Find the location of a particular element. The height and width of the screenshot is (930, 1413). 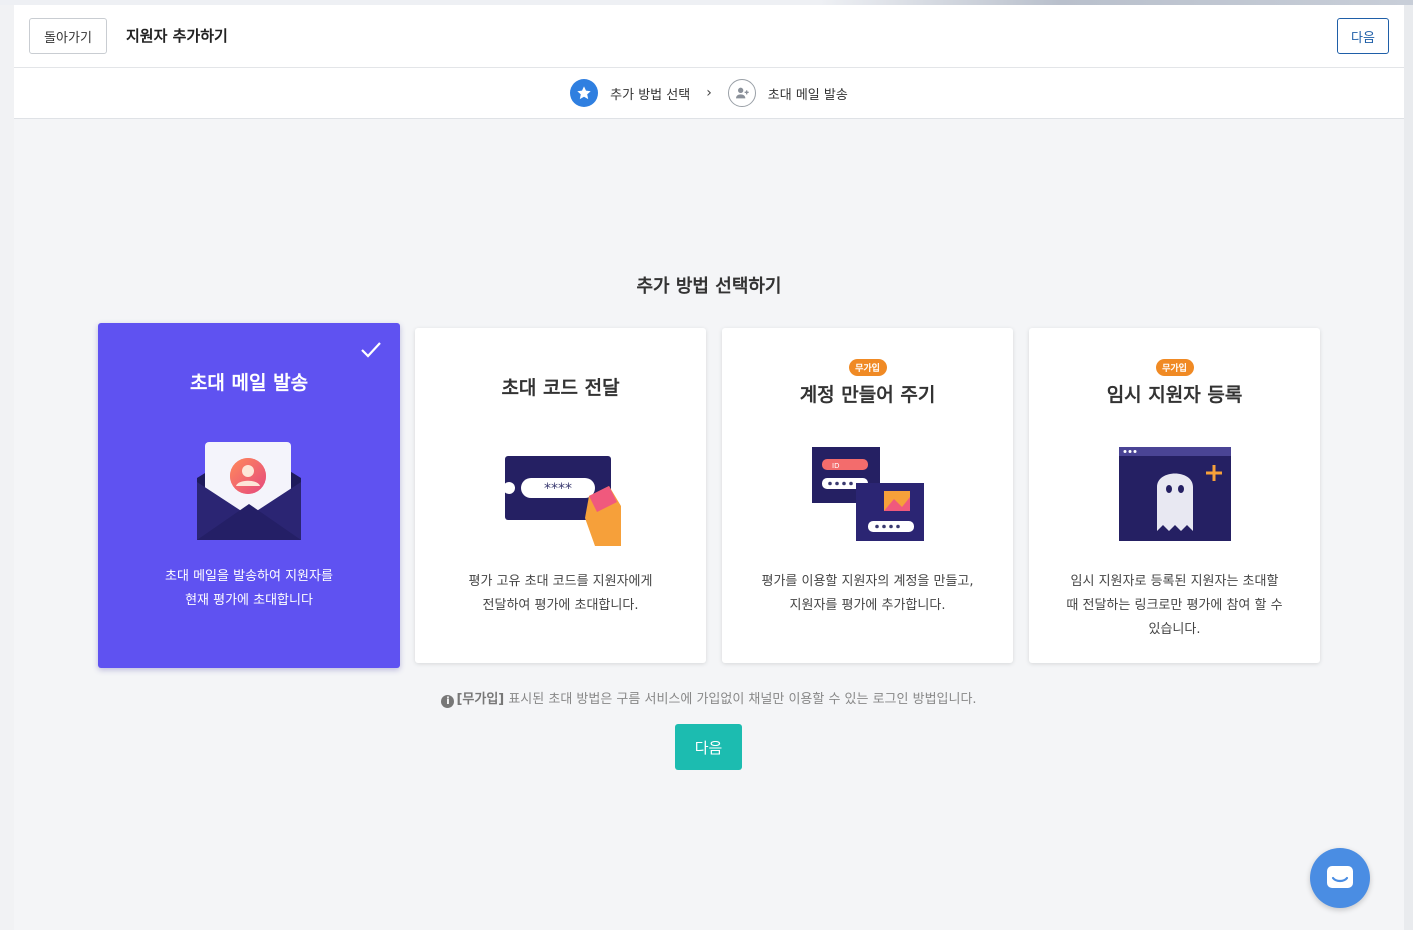

card-title: 초대 메일 발송 is located at coordinates (249, 383).